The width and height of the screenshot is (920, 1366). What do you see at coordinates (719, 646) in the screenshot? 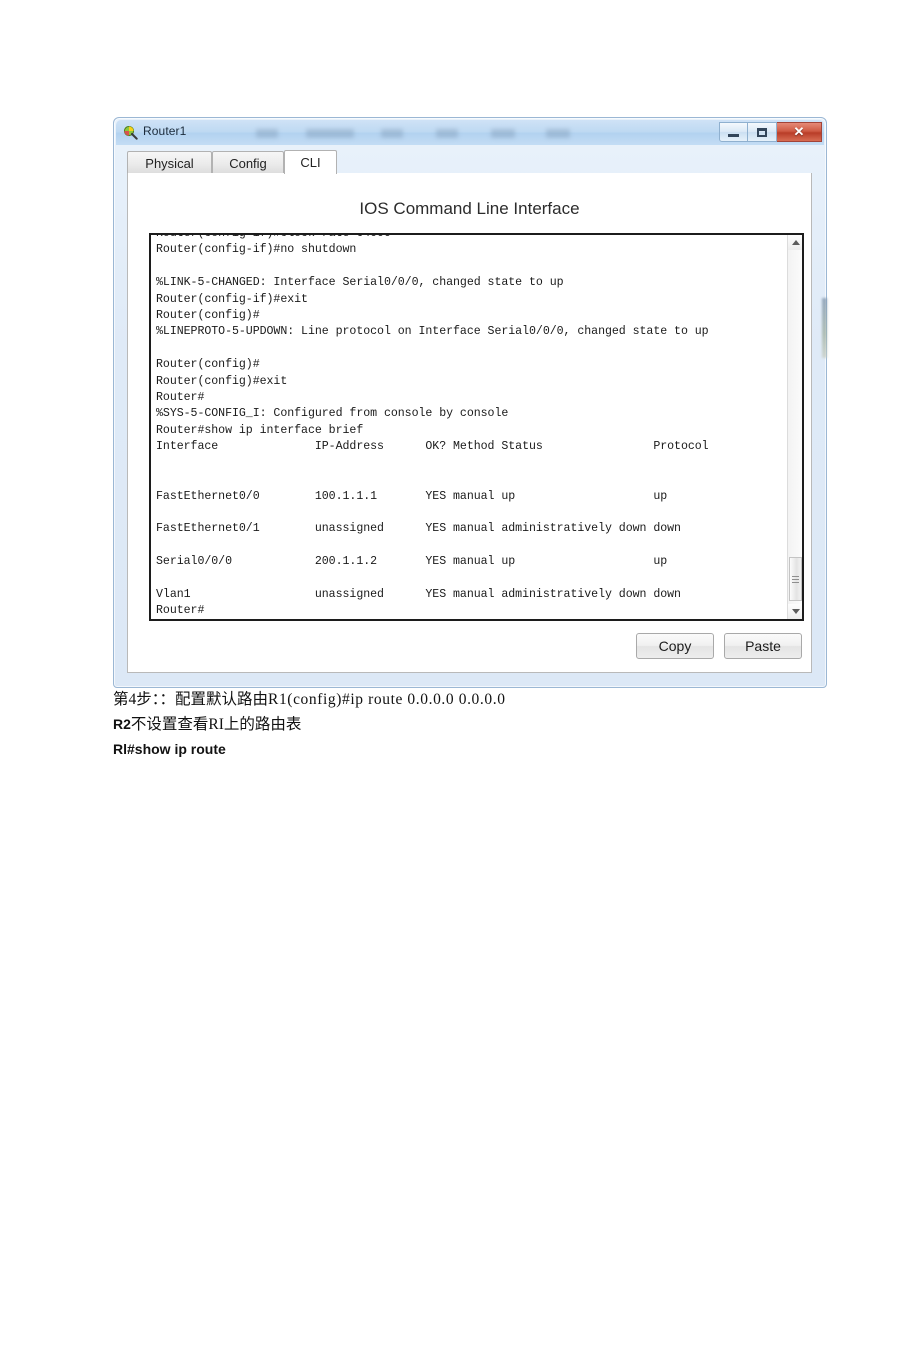
I see `action-buttons: Copy Paste` at bounding box center [719, 646].